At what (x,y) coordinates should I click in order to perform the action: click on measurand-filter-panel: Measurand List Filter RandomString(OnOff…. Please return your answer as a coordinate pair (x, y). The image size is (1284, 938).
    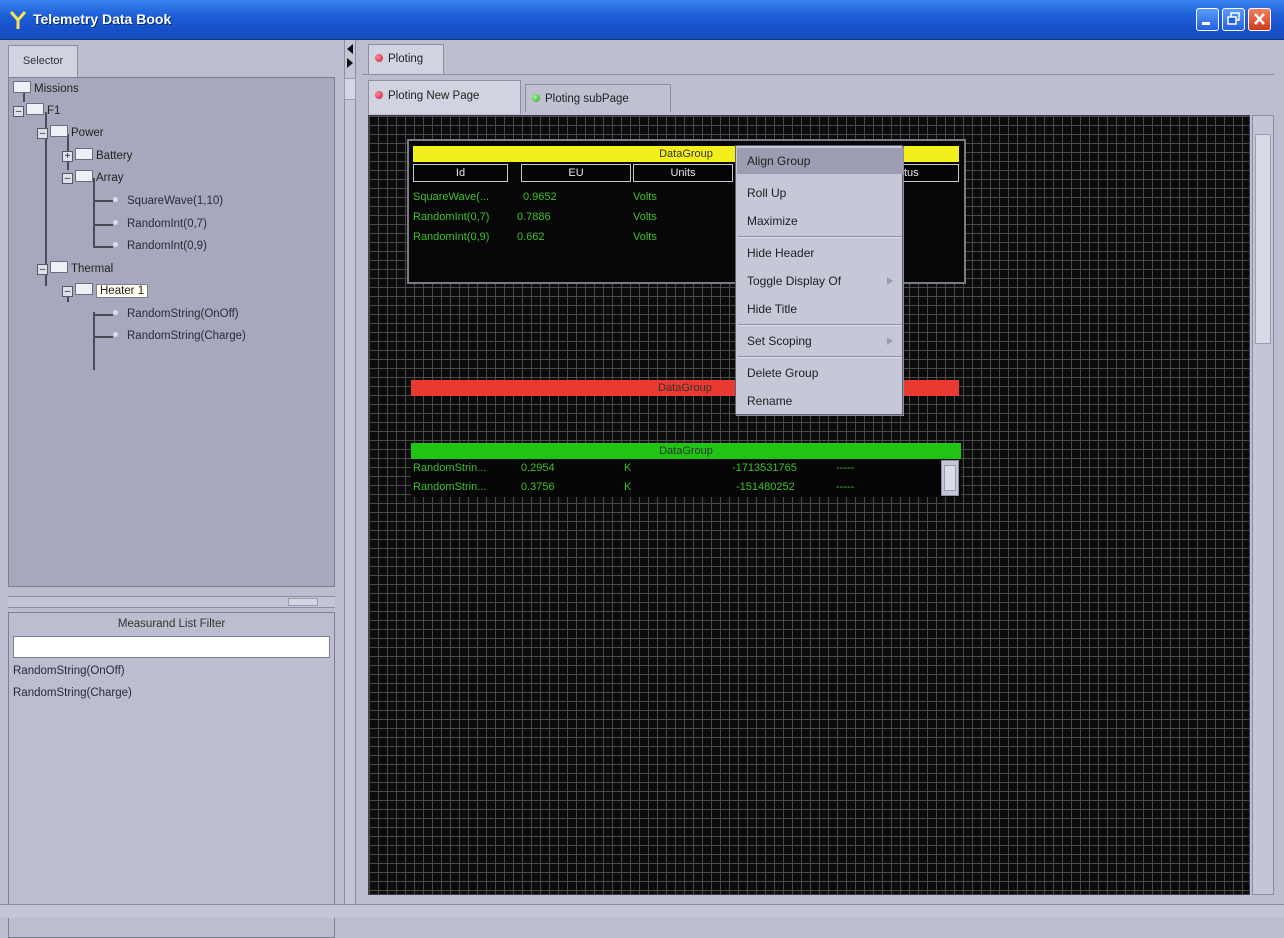
    Looking at the image, I should click on (171, 775).